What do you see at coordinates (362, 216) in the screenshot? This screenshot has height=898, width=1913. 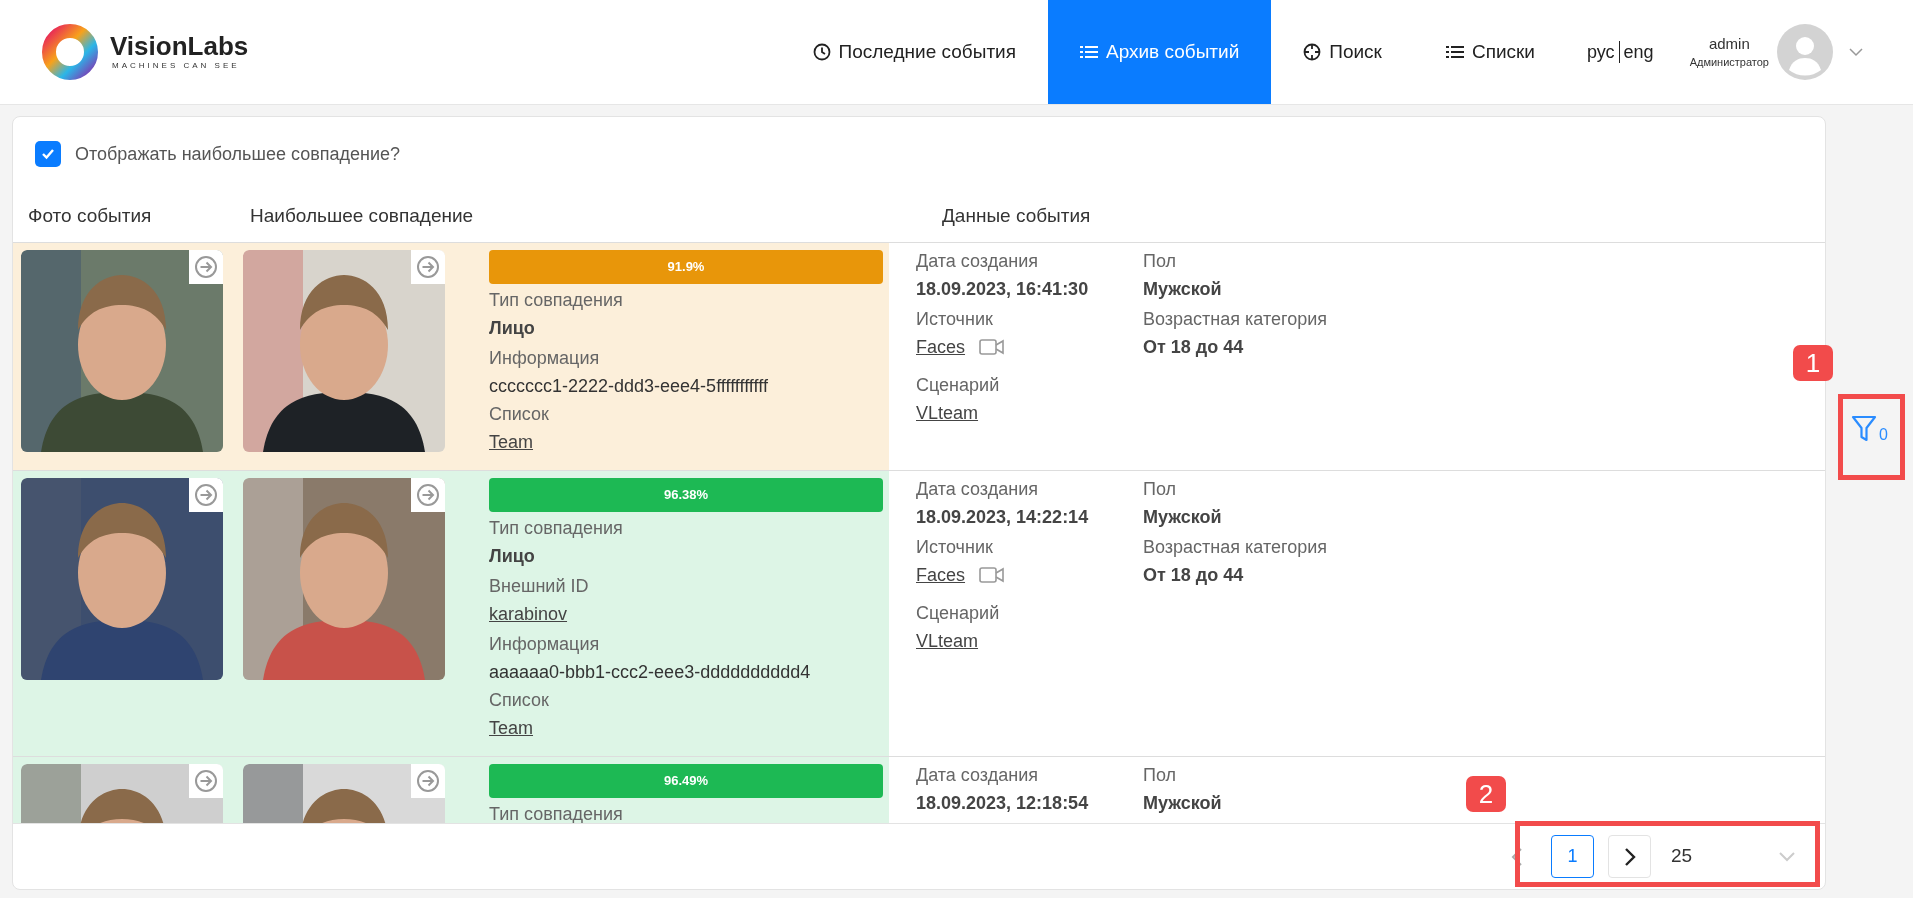 I see `column-header: Наибольшее совпадение` at bounding box center [362, 216].